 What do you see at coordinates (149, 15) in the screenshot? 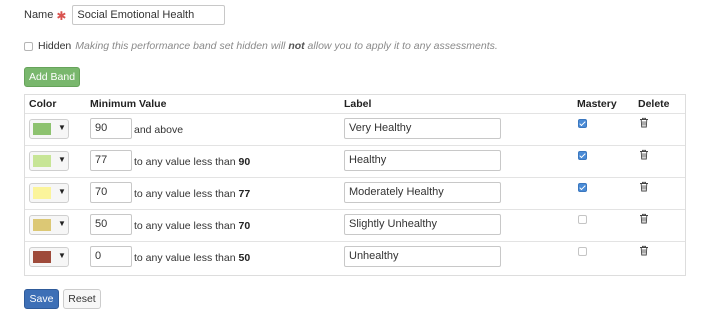
I see `name-input` at bounding box center [149, 15].